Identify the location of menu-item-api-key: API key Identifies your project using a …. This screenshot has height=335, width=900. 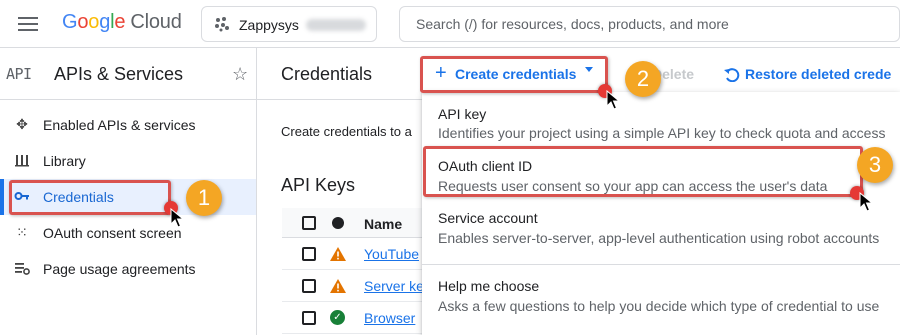
(661, 120).